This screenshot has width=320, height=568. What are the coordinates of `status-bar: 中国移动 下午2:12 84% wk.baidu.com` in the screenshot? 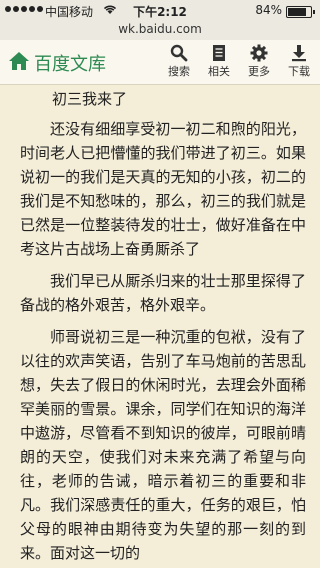 It's located at (160, 20).